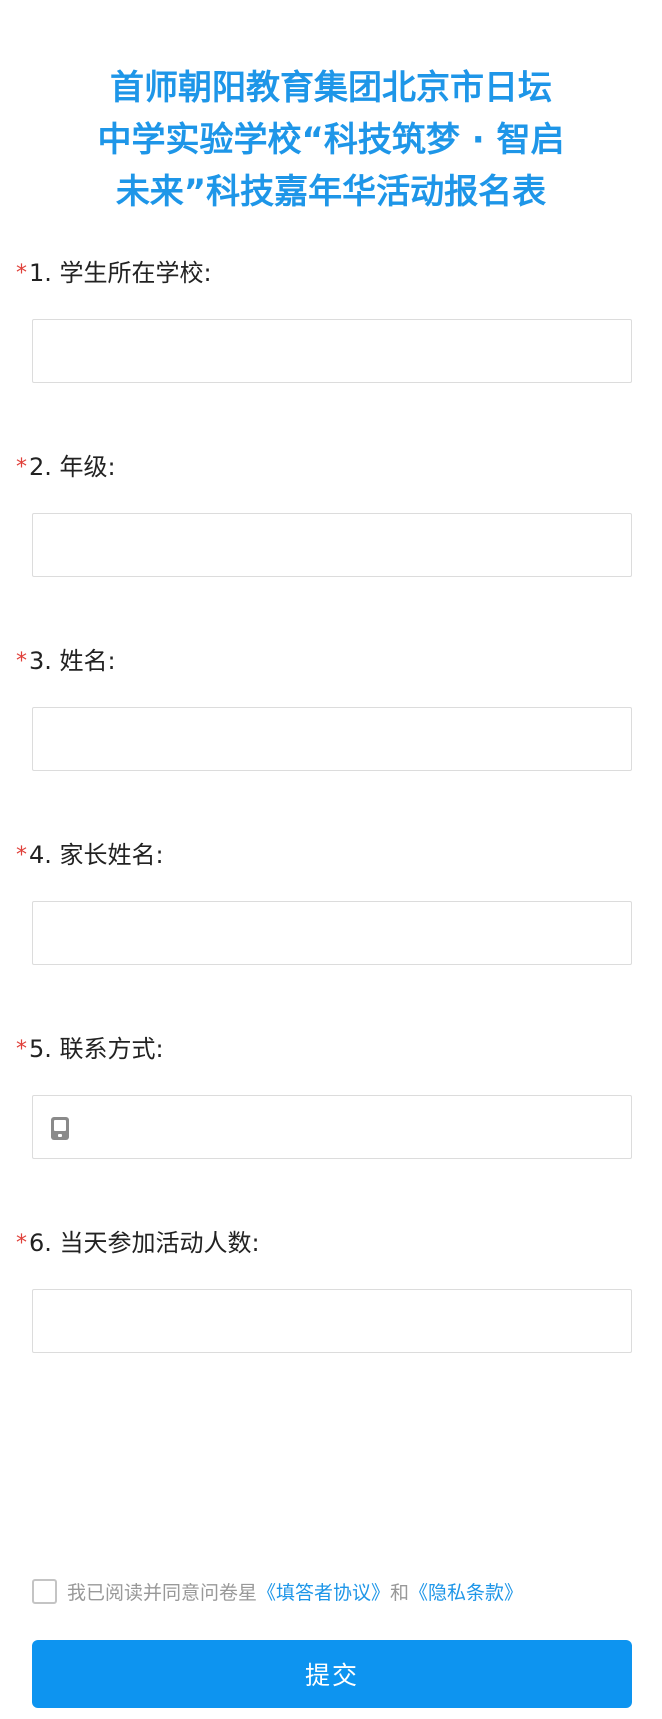 This screenshot has height=1719, width=662. Describe the element at coordinates (60, 1128) in the screenshot. I see `phone-icon` at that location.